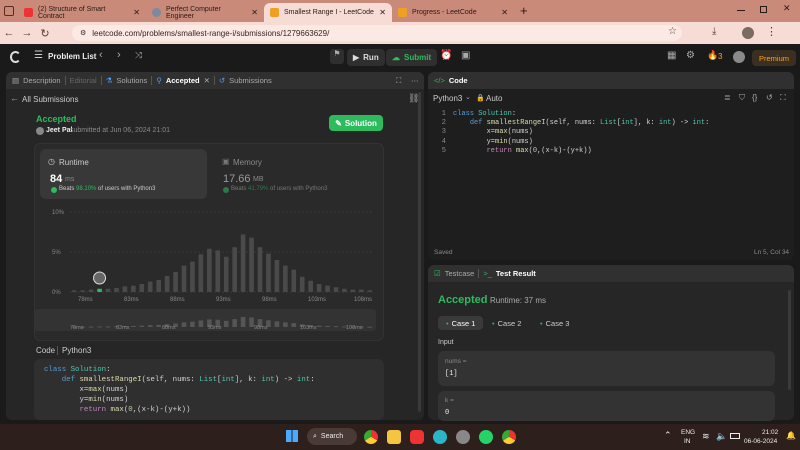  I want to click on reload-icon: ↻, so click(45, 33).